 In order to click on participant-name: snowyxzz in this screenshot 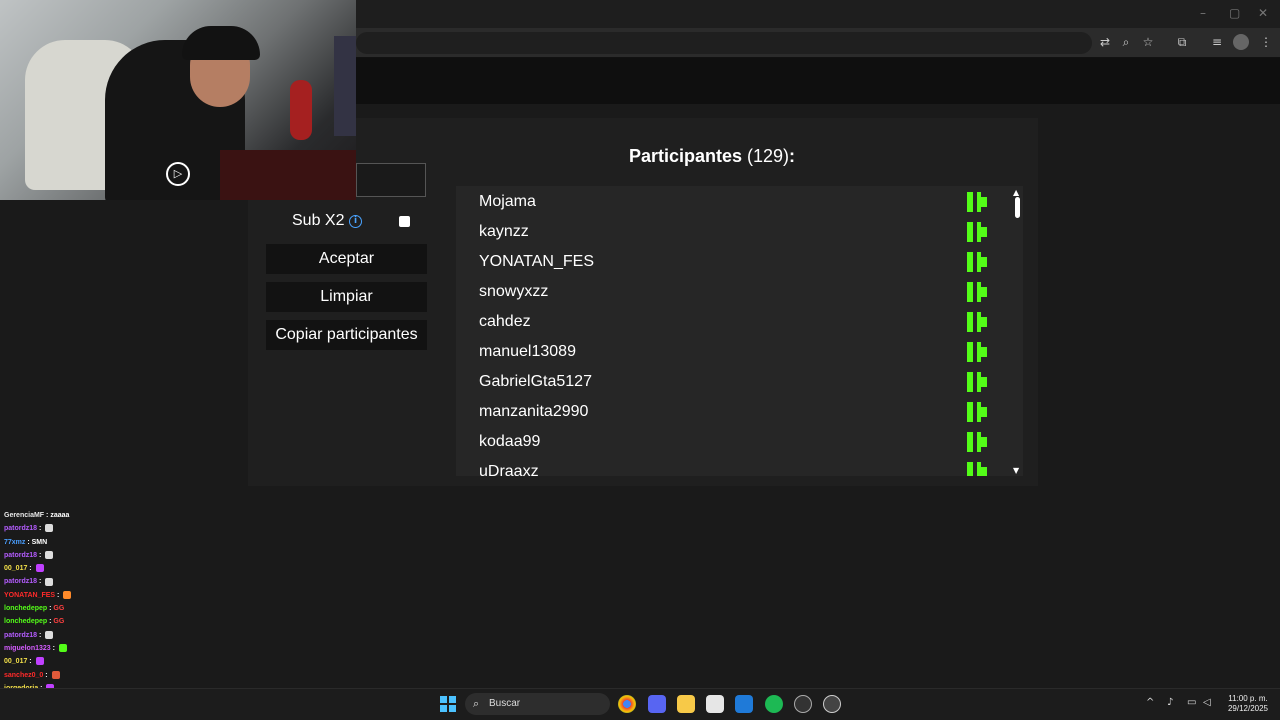, I will do `click(514, 291)`.